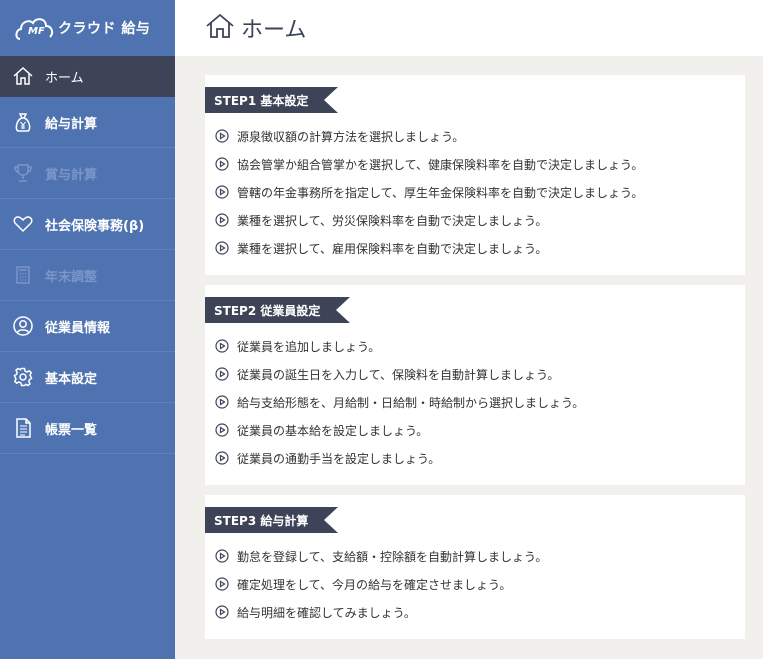  I want to click on list-item: 給与明細を確認してみましょう。, so click(381, 612).